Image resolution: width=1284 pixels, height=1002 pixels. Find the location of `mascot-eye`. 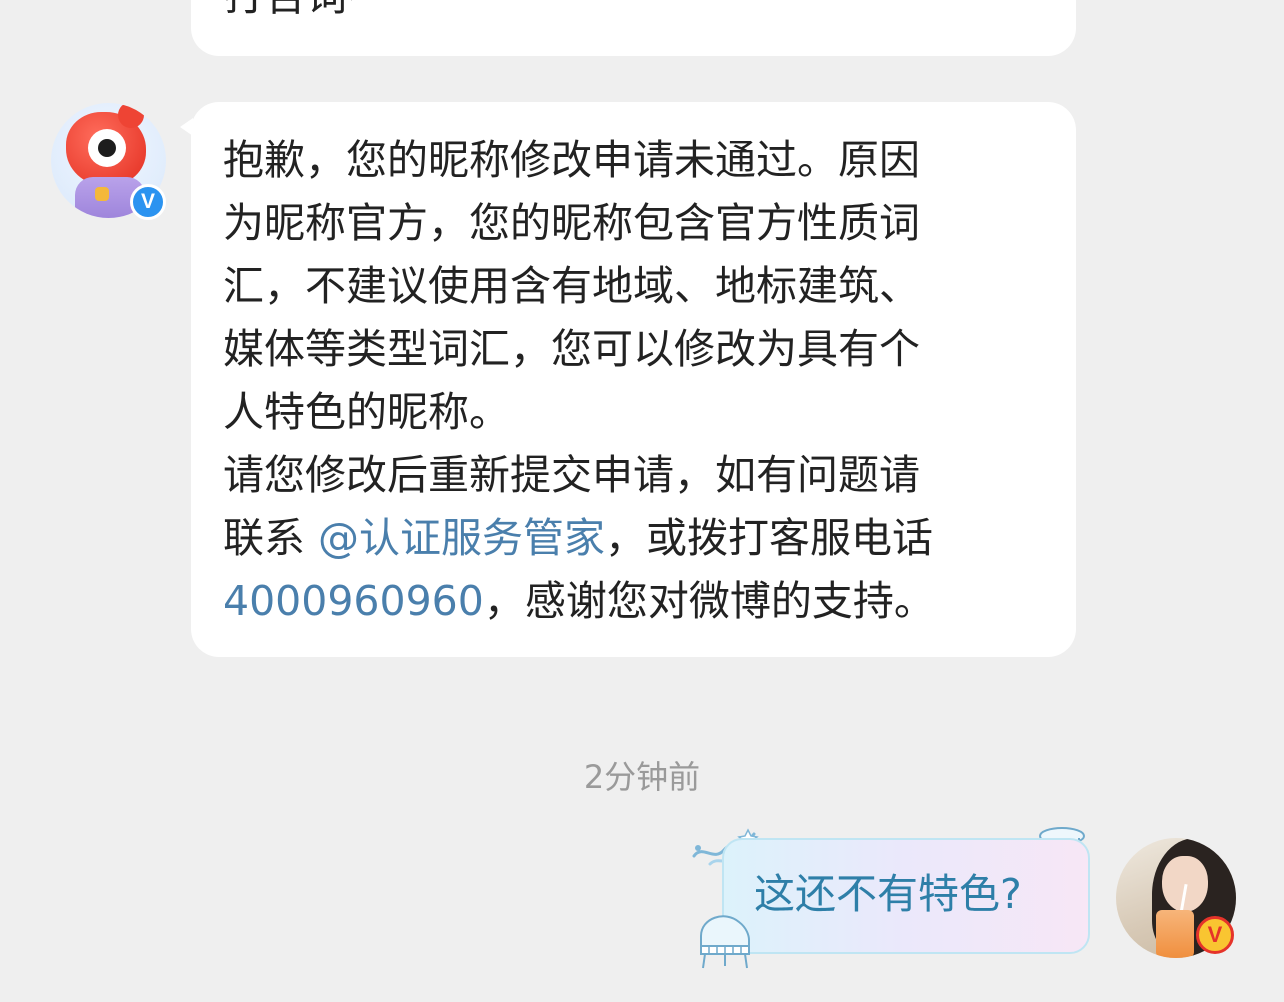

mascot-eye is located at coordinates (107, 148).